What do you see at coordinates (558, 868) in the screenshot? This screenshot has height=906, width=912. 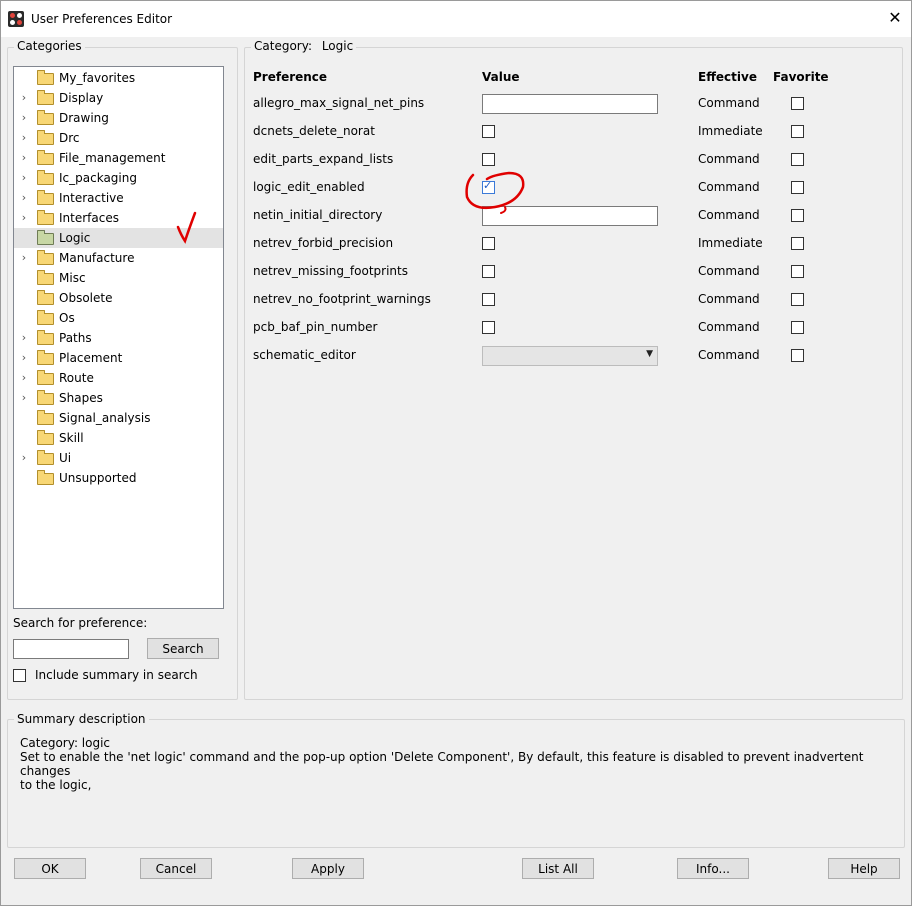 I see `list-all-button: List All` at bounding box center [558, 868].